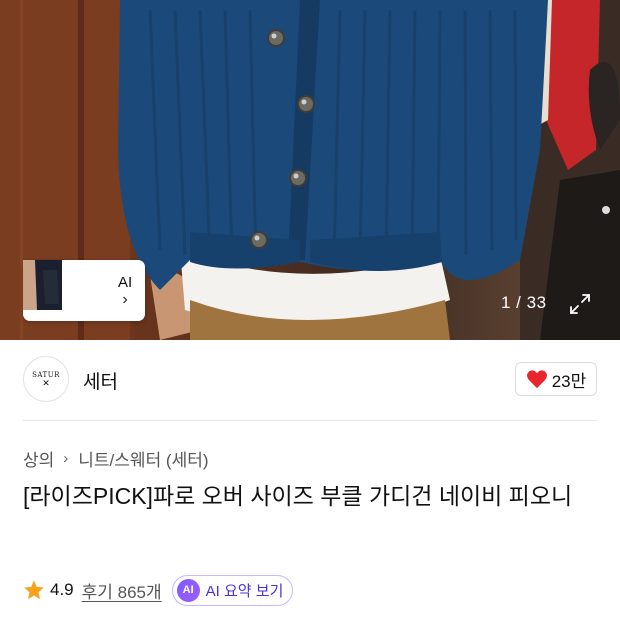  Describe the element at coordinates (298, 496) in the screenshot. I see `product-title: [라이즈PICK]파로 오버 사이즈 부클 가디건 네이비 피오니` at that location.